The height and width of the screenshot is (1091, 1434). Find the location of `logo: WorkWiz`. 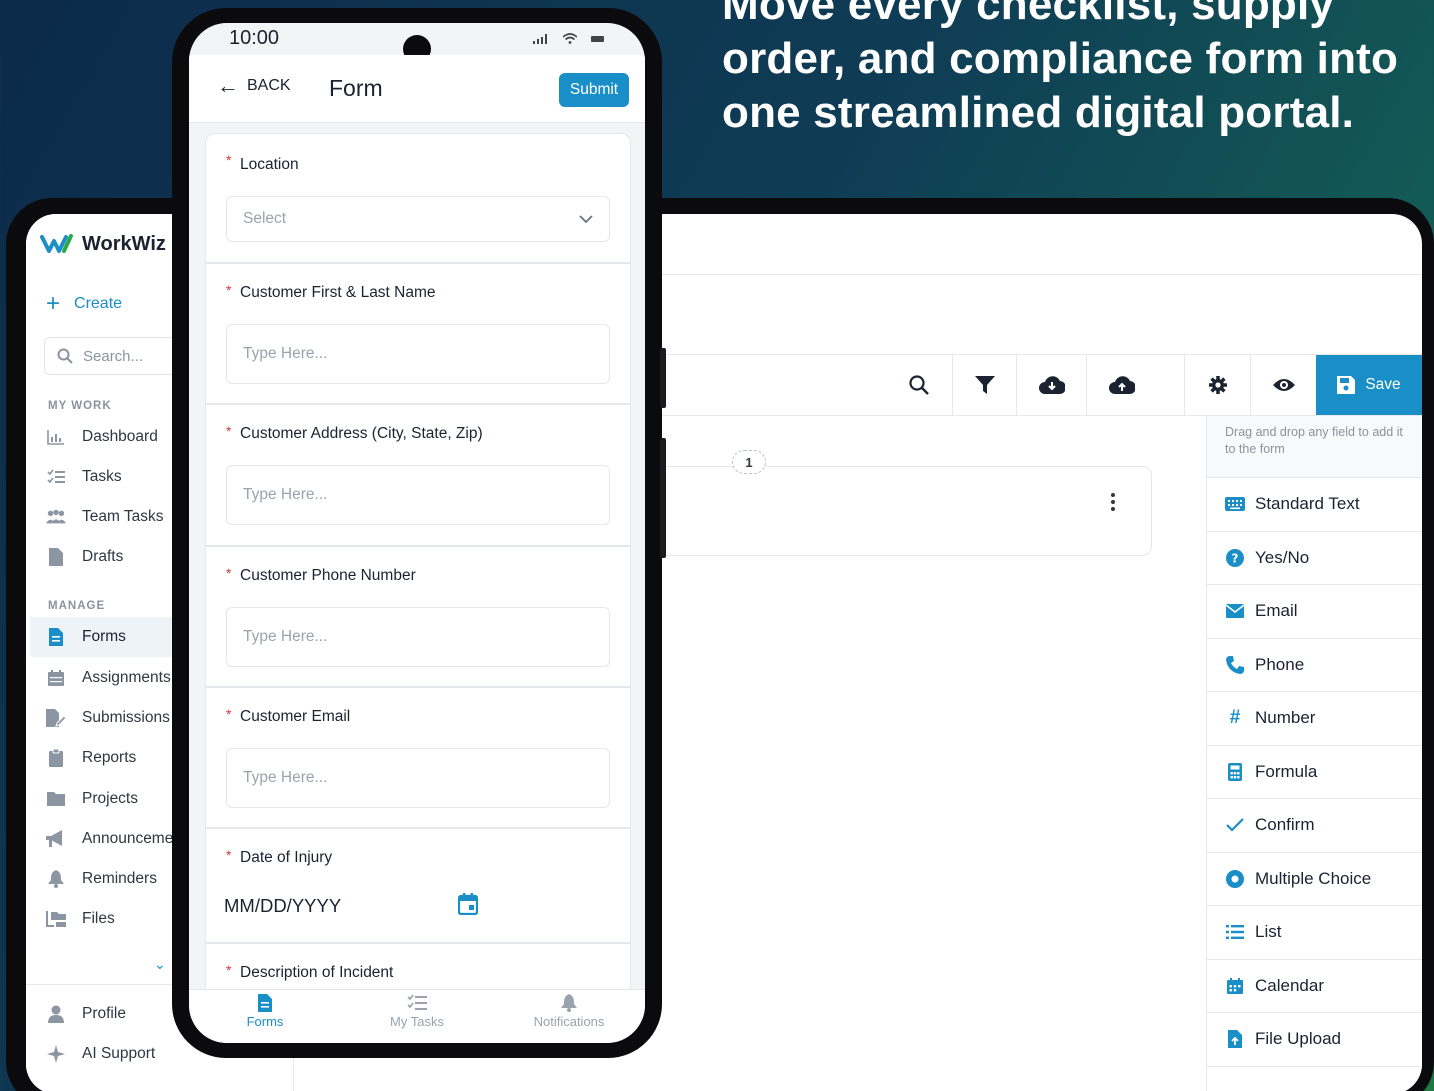

logo: WorkWiz is located at coordinates (103, 244).